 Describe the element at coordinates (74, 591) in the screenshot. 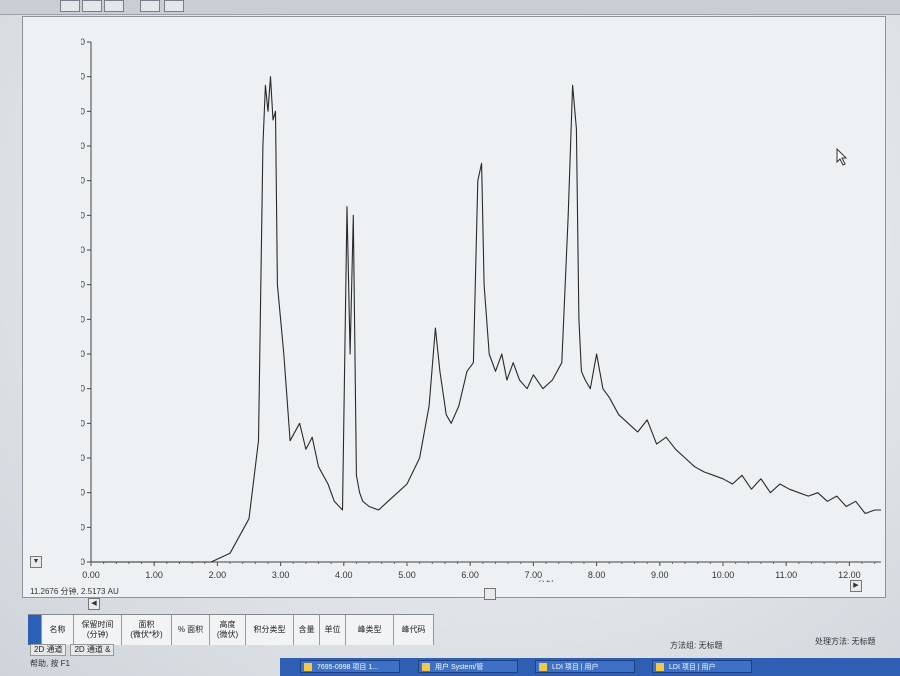

I see `cursor-readout: 11.2676 分钟, 2.5173 AU` at that location.